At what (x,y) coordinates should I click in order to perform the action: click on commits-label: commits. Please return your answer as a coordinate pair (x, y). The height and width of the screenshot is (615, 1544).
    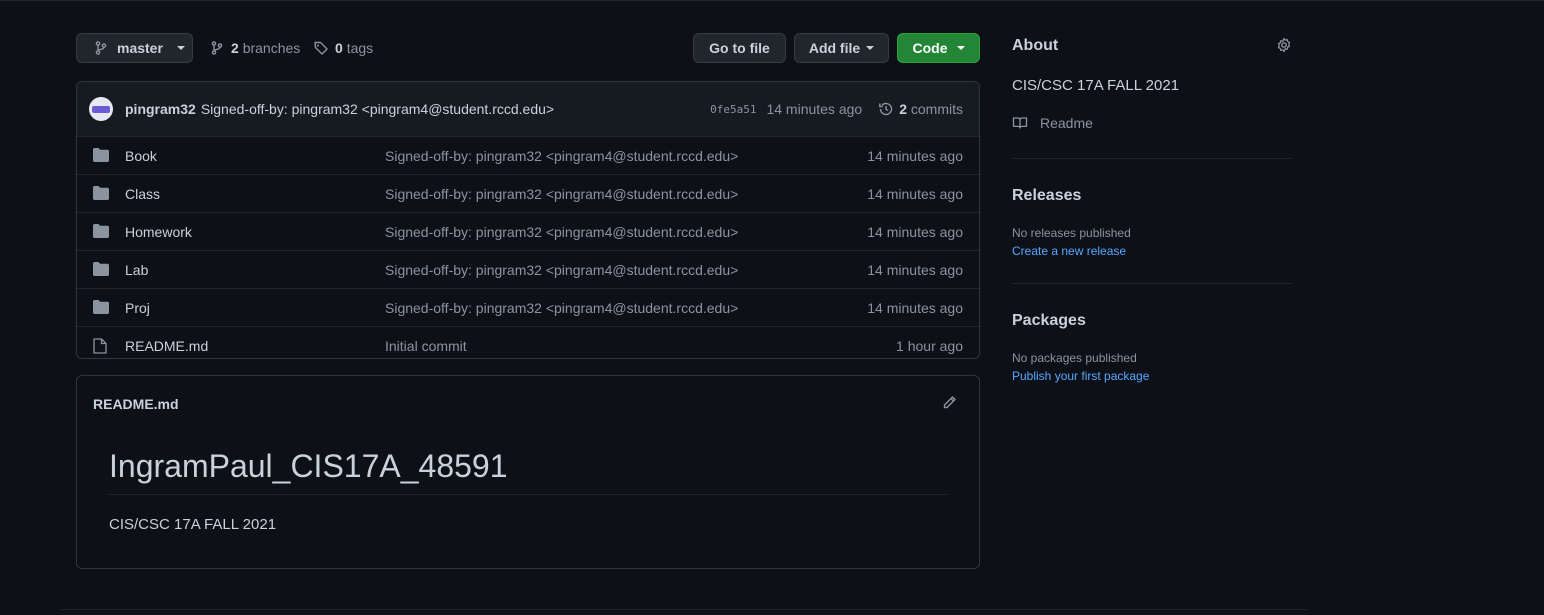
    Looking at the image, I should click on (936, 109).